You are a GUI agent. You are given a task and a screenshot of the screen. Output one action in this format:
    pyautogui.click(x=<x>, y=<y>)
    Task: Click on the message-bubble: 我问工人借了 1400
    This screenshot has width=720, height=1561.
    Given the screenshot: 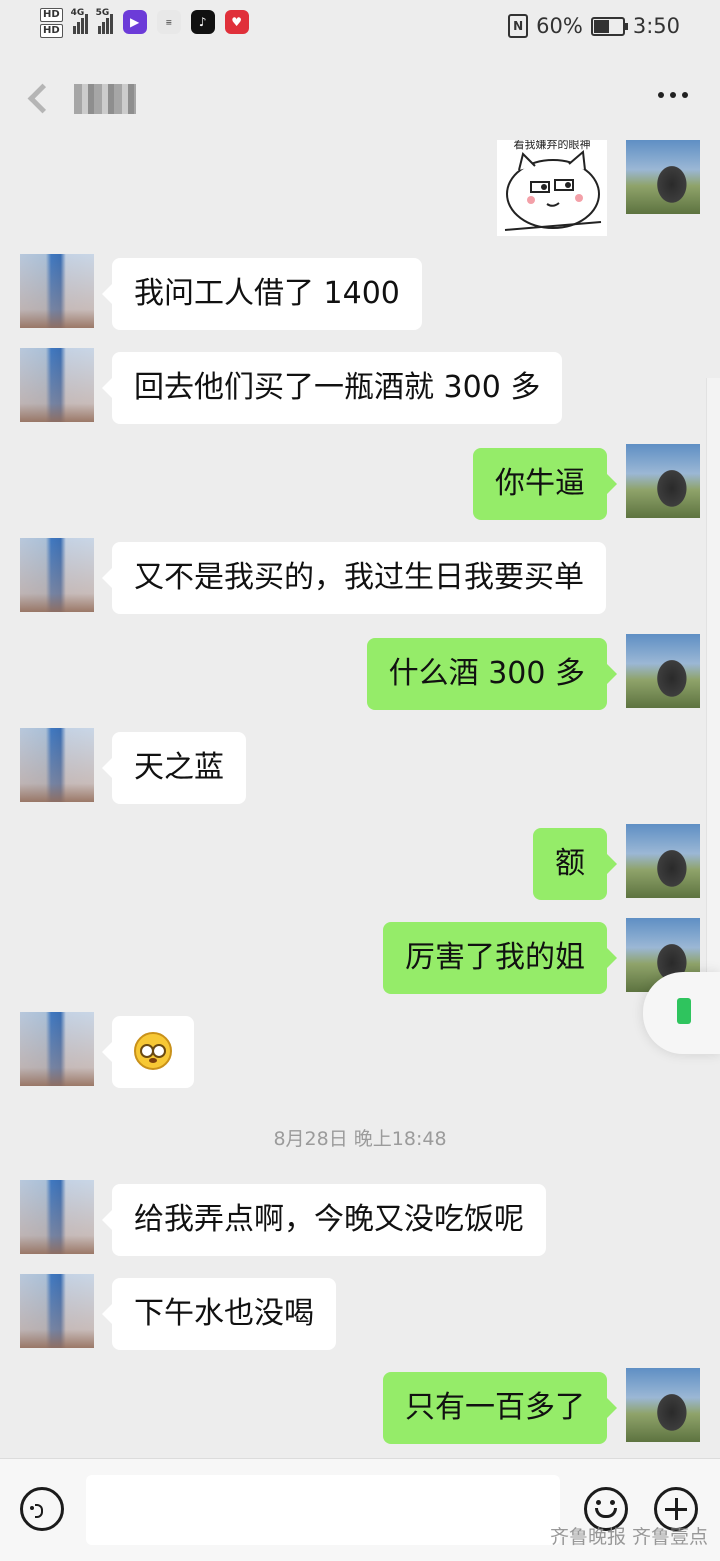 What is the action you would take?
    pyautogui.click(x=262, y=294)
    